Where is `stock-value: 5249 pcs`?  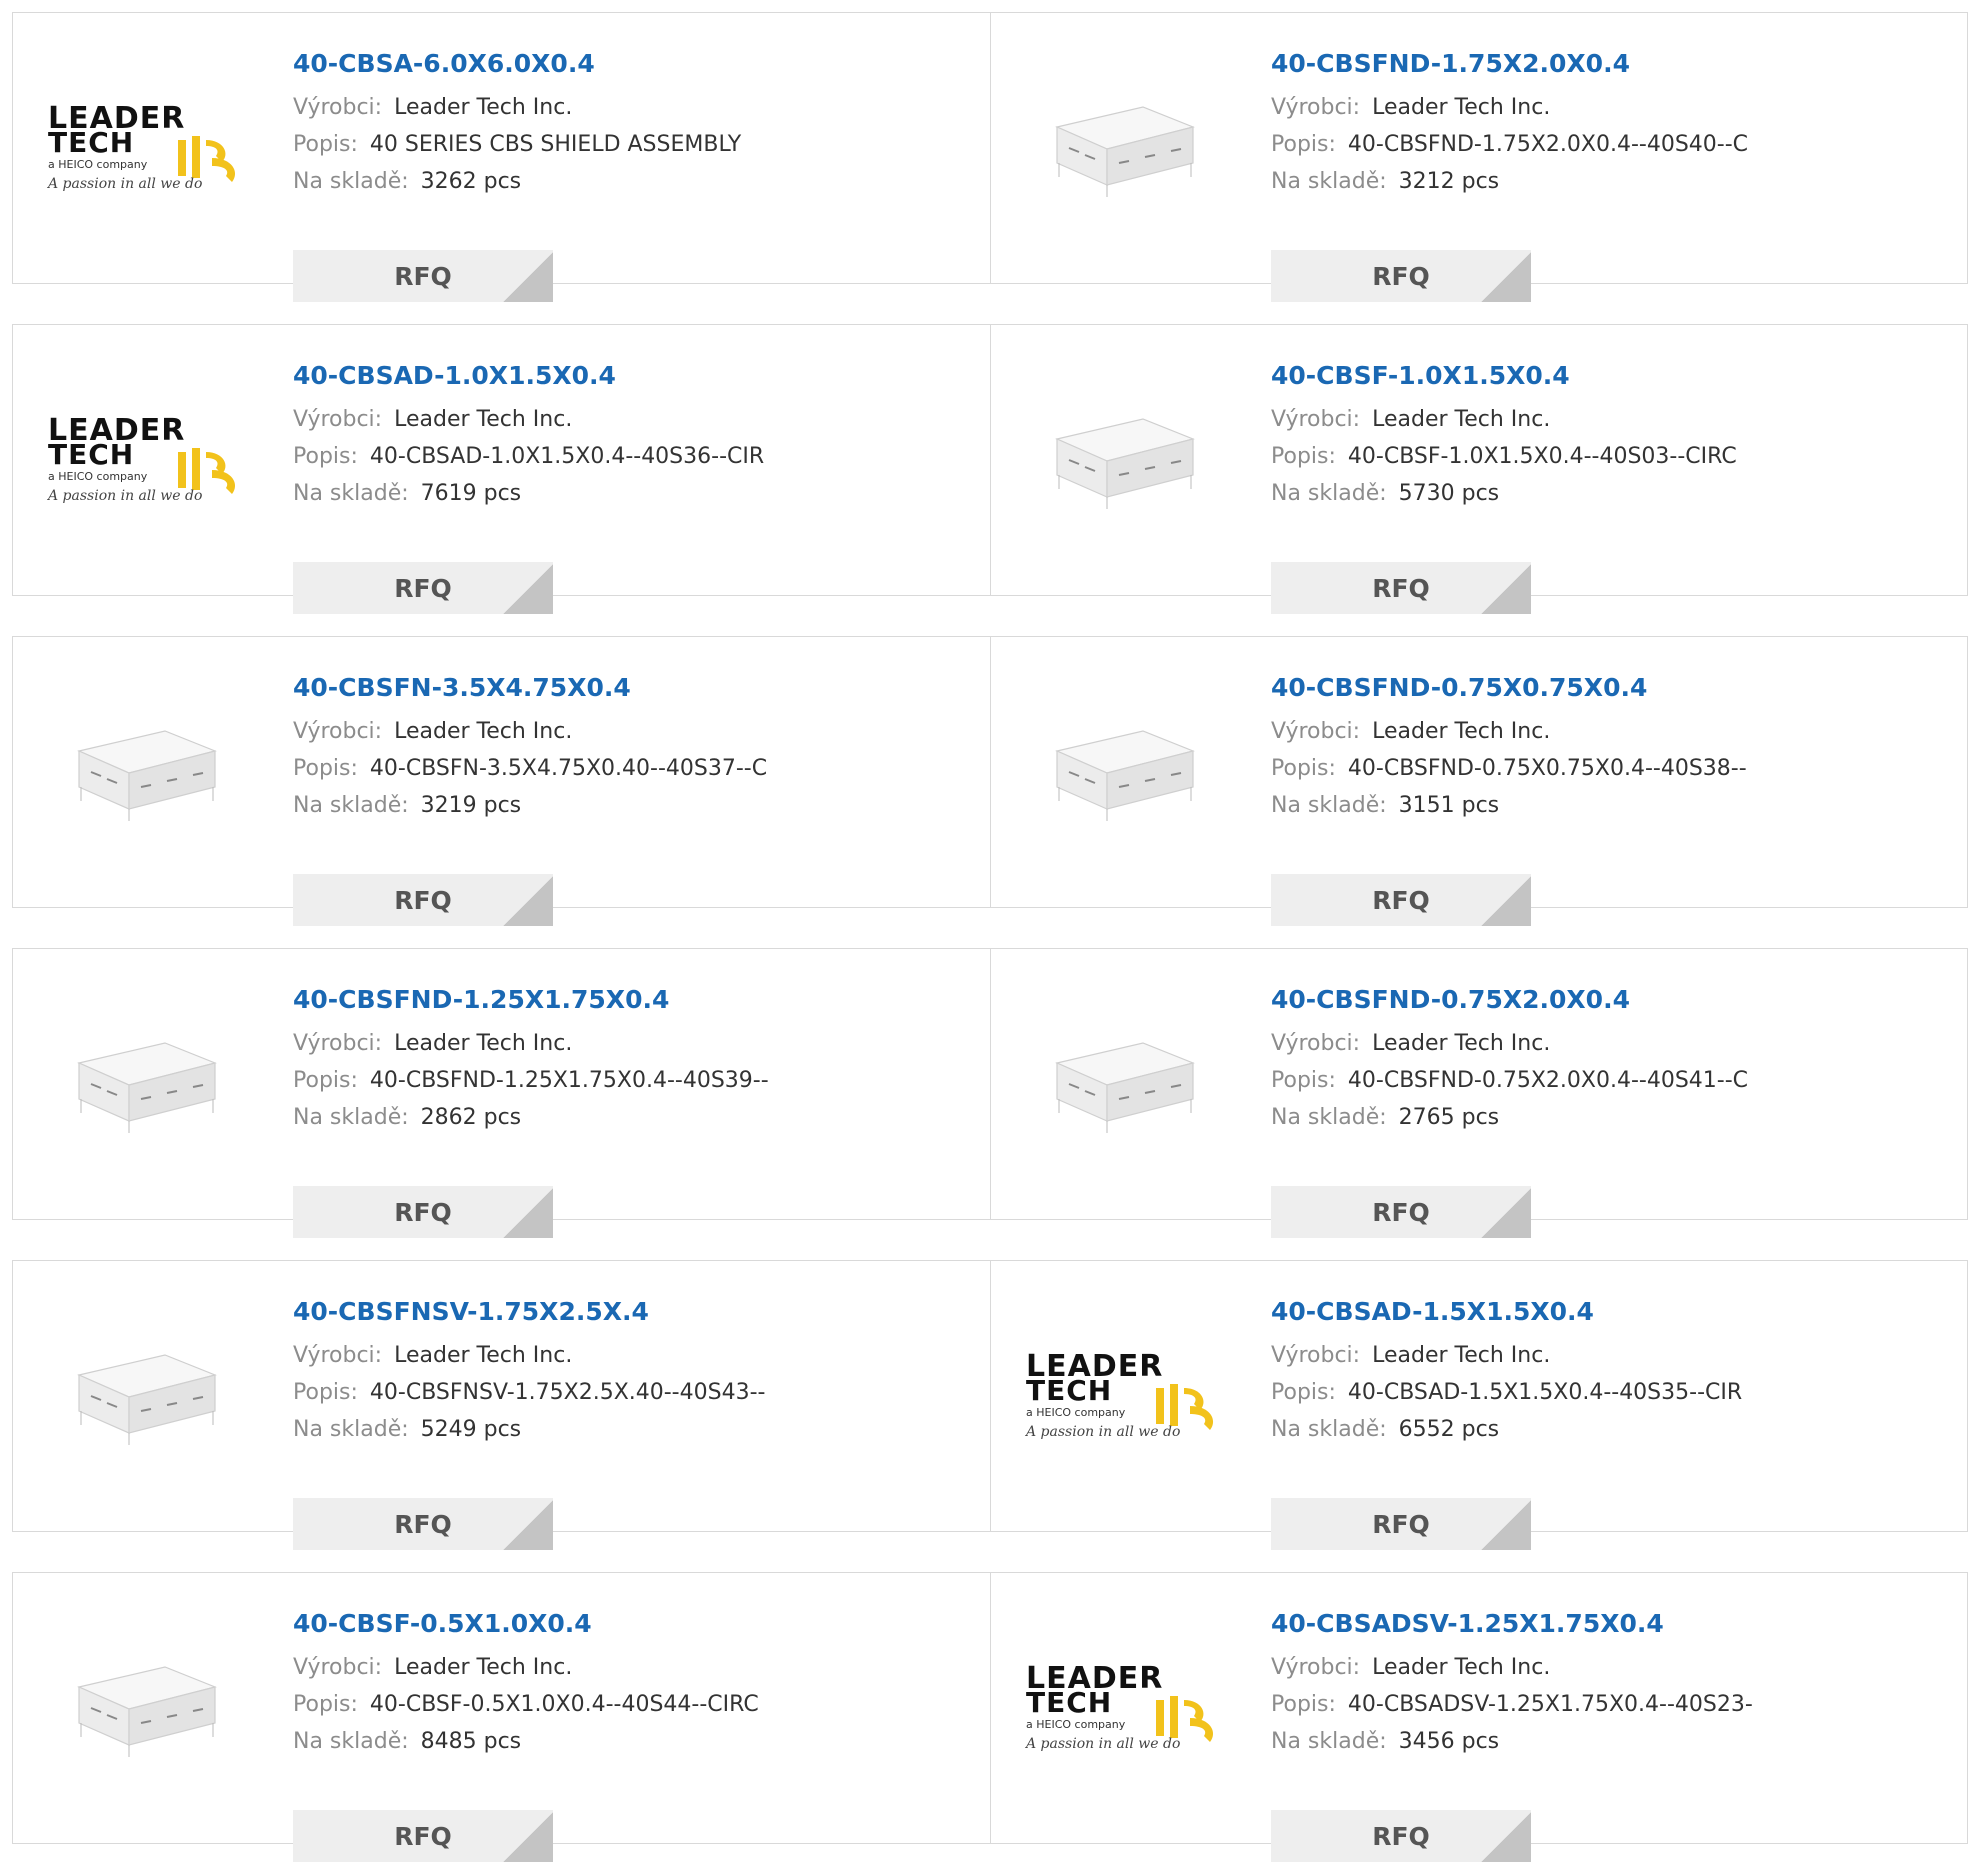
stock-value: 5249 pcs is located at coordinates (471, 1429).